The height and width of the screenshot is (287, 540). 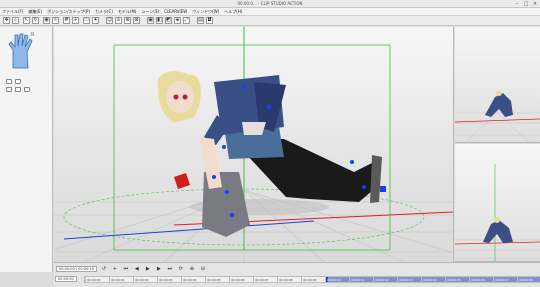 What do you see at coordinates (213, 280) in the screenshot?
I see `timeline-tick: 00:00:05` at bounding box center [213, 280].